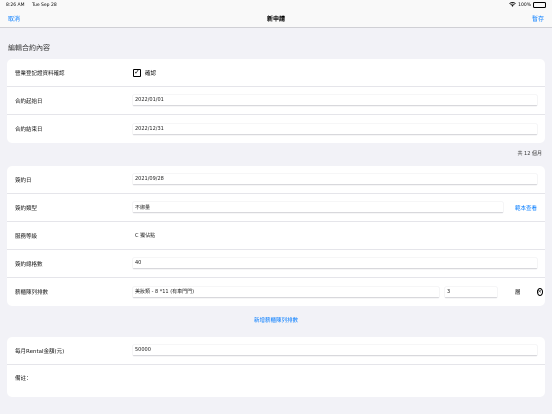 The width and height of the screenshot is (552, 414). What do you see at coordinates (286, 292) in the screenshot?
I see `cabinet-type-field: 美妝類 - 8 *11 (有車門門)` at bounding box center [286, 292].